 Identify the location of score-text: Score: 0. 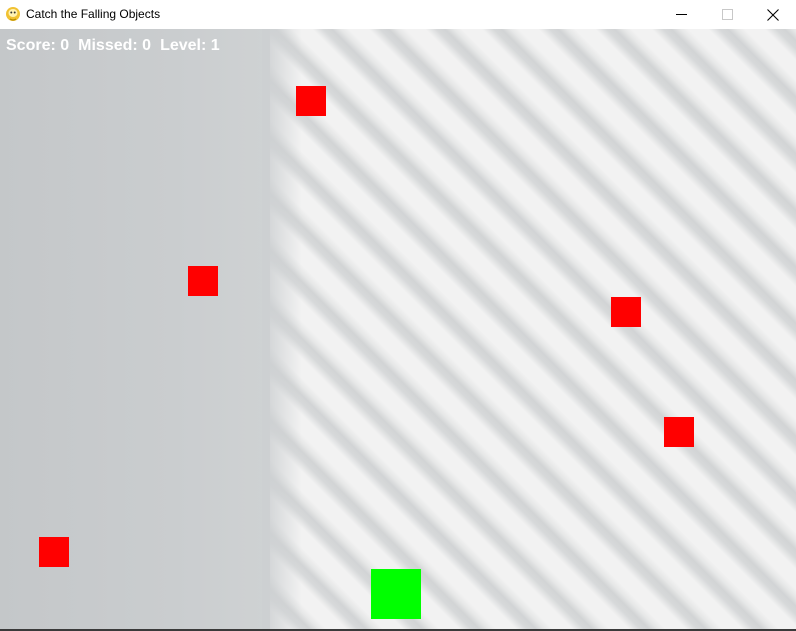
(38, 45).